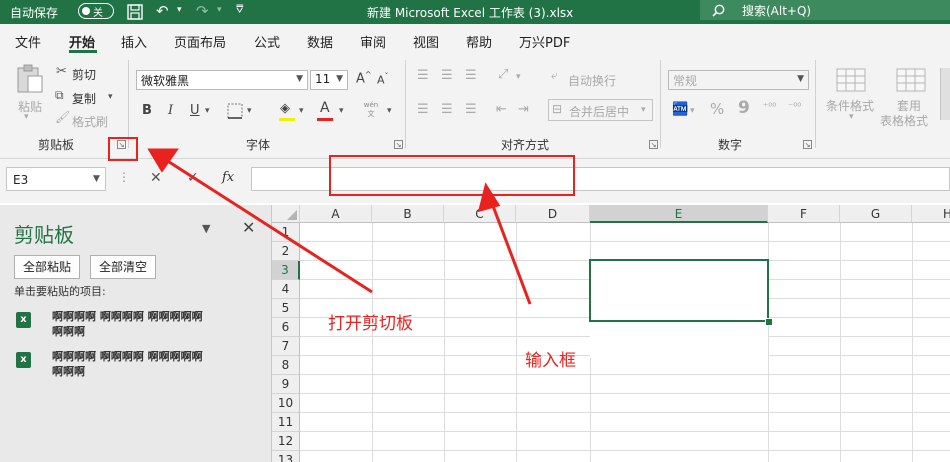 The width and height of the screenshot is (950, 462). Describe the element at coordinates (550, 361) in the screenshot. I see `annotation-input-box: 输入框` at that location.